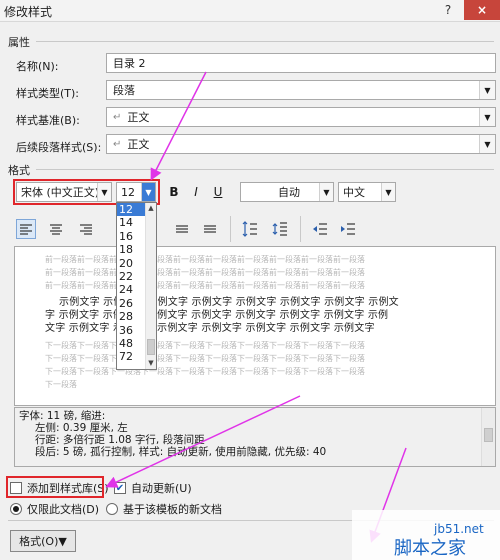  I want to click on radio-selected-icon, so click(16, 509).